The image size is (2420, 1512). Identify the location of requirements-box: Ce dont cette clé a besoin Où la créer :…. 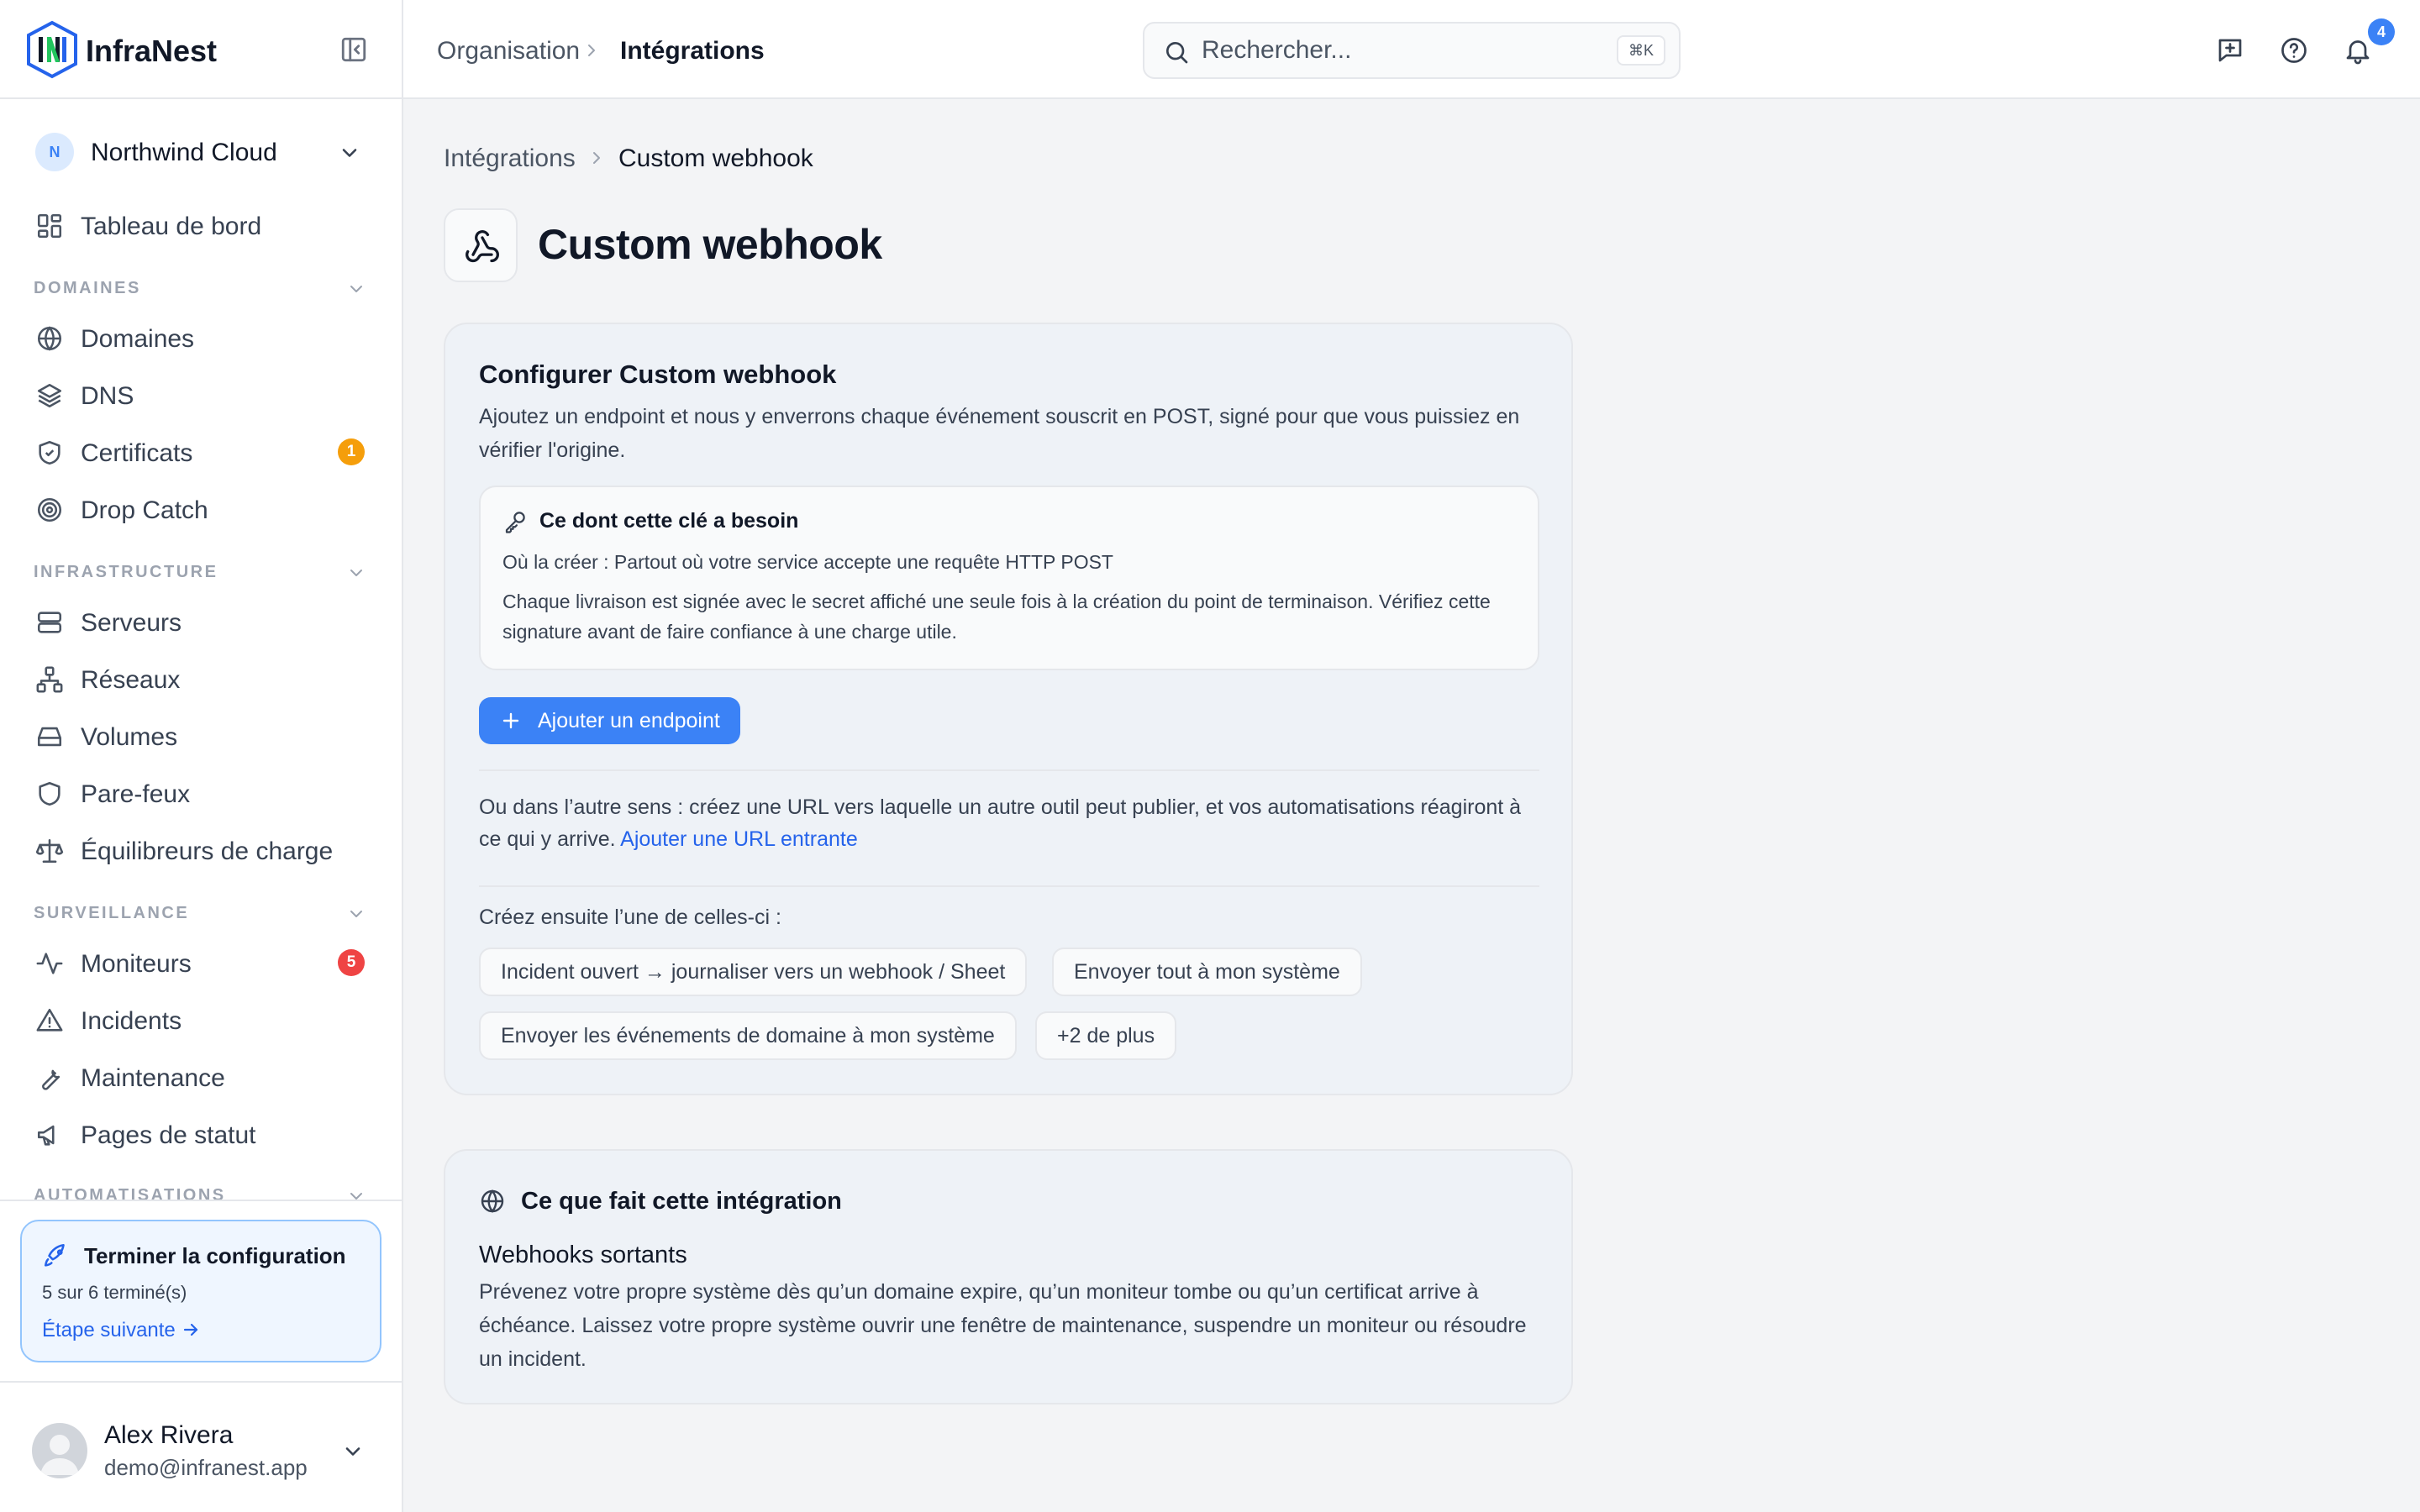
(1009, 578).